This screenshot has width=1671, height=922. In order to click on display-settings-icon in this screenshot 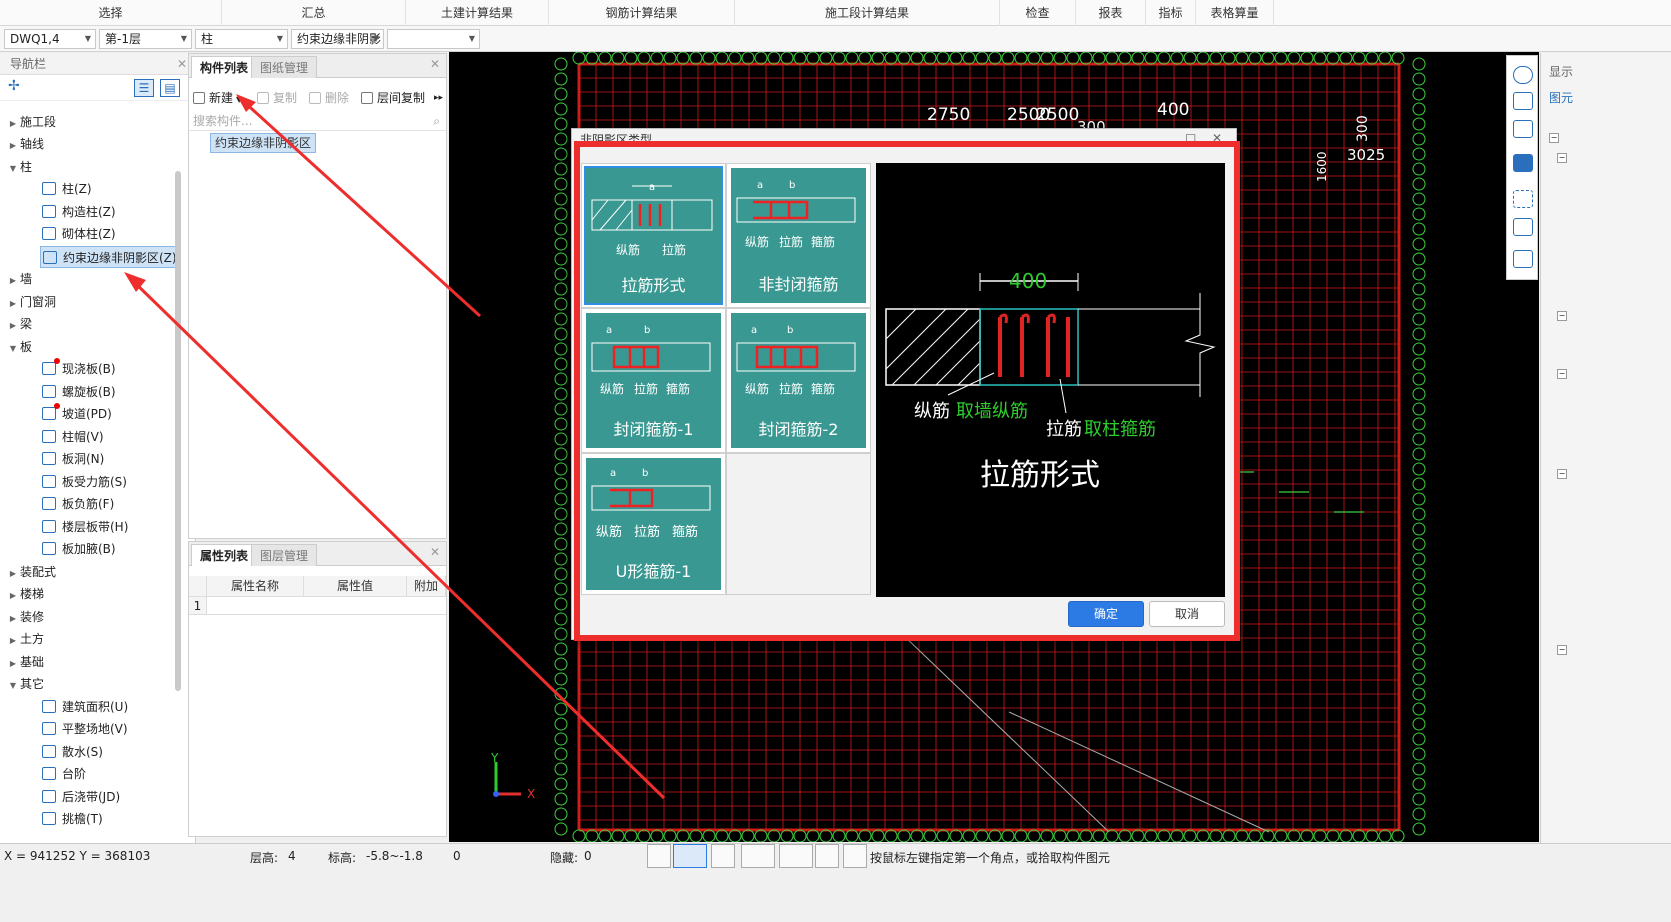, I will do `click(1523, 259)`.